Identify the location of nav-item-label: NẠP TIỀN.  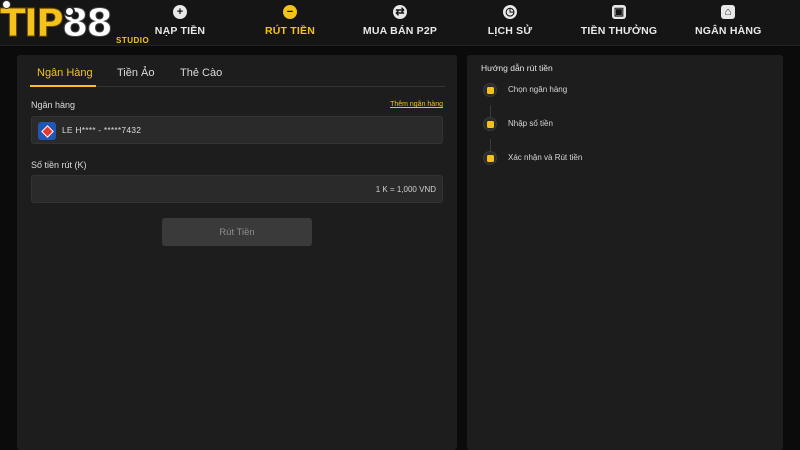
(180, 31).